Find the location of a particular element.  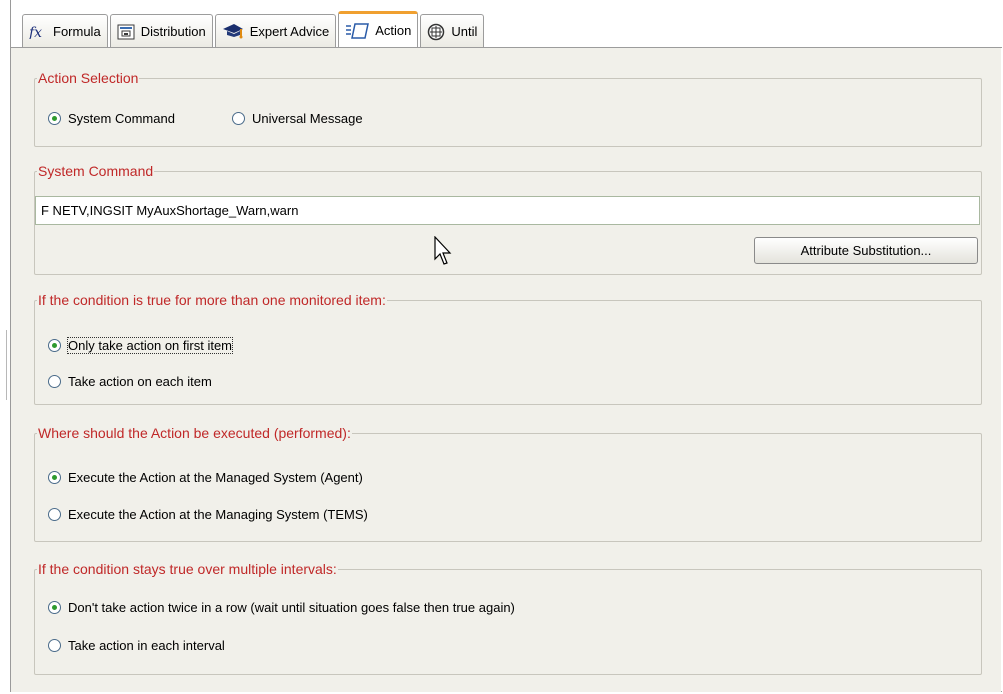

tab-expert-advice: Expert Advice is located at coordinates (275, 31).